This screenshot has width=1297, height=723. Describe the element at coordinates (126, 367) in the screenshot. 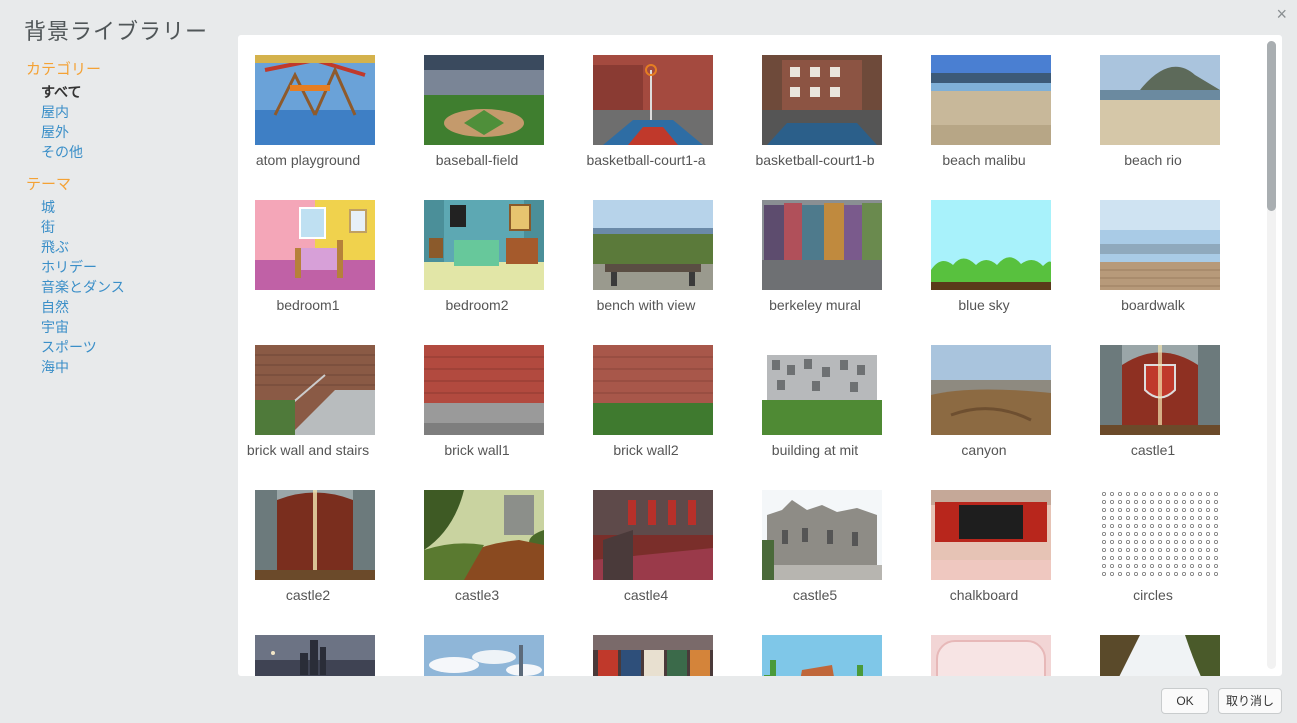

I see `sidebar-item-underwater: 海中` at that location.